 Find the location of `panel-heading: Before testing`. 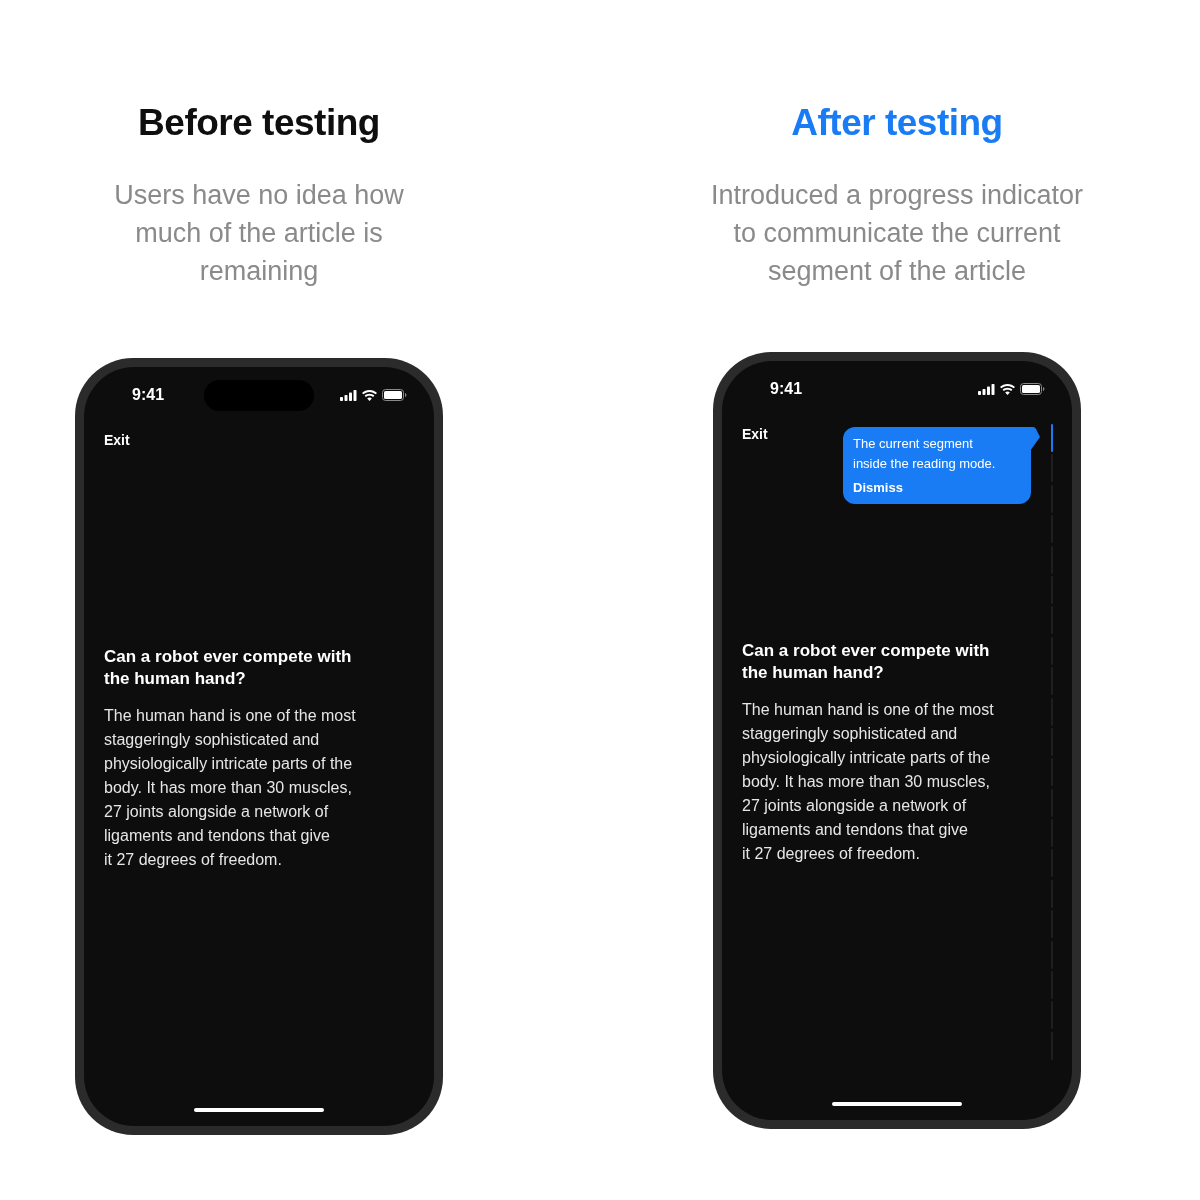

panel-heading: Before testing is located at coordinates (259, 123).